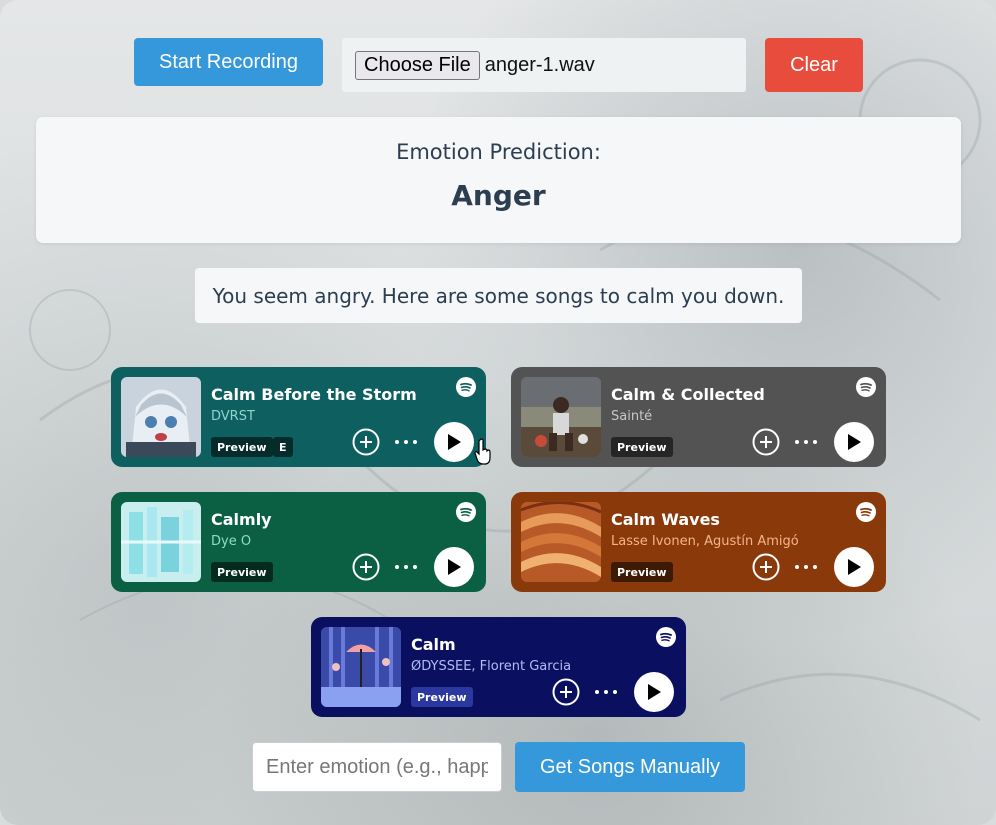 Image resolution: width=996 pixels, height=825 pixels. Describe the element at coordinates (491, 666) in the screenshot. I see `song-artist: ØDYSSEE, Florent Garcia` at that location.